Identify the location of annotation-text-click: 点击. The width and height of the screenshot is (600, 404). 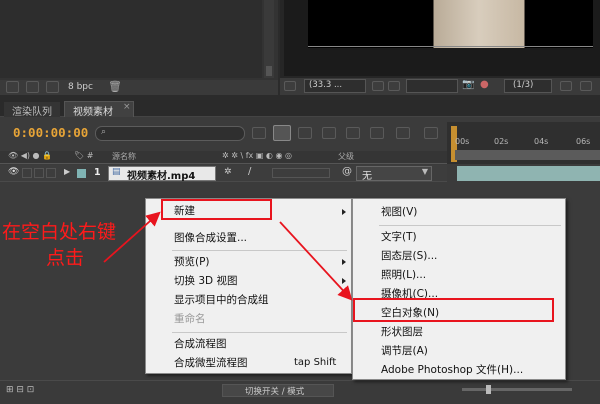
(65, 258).